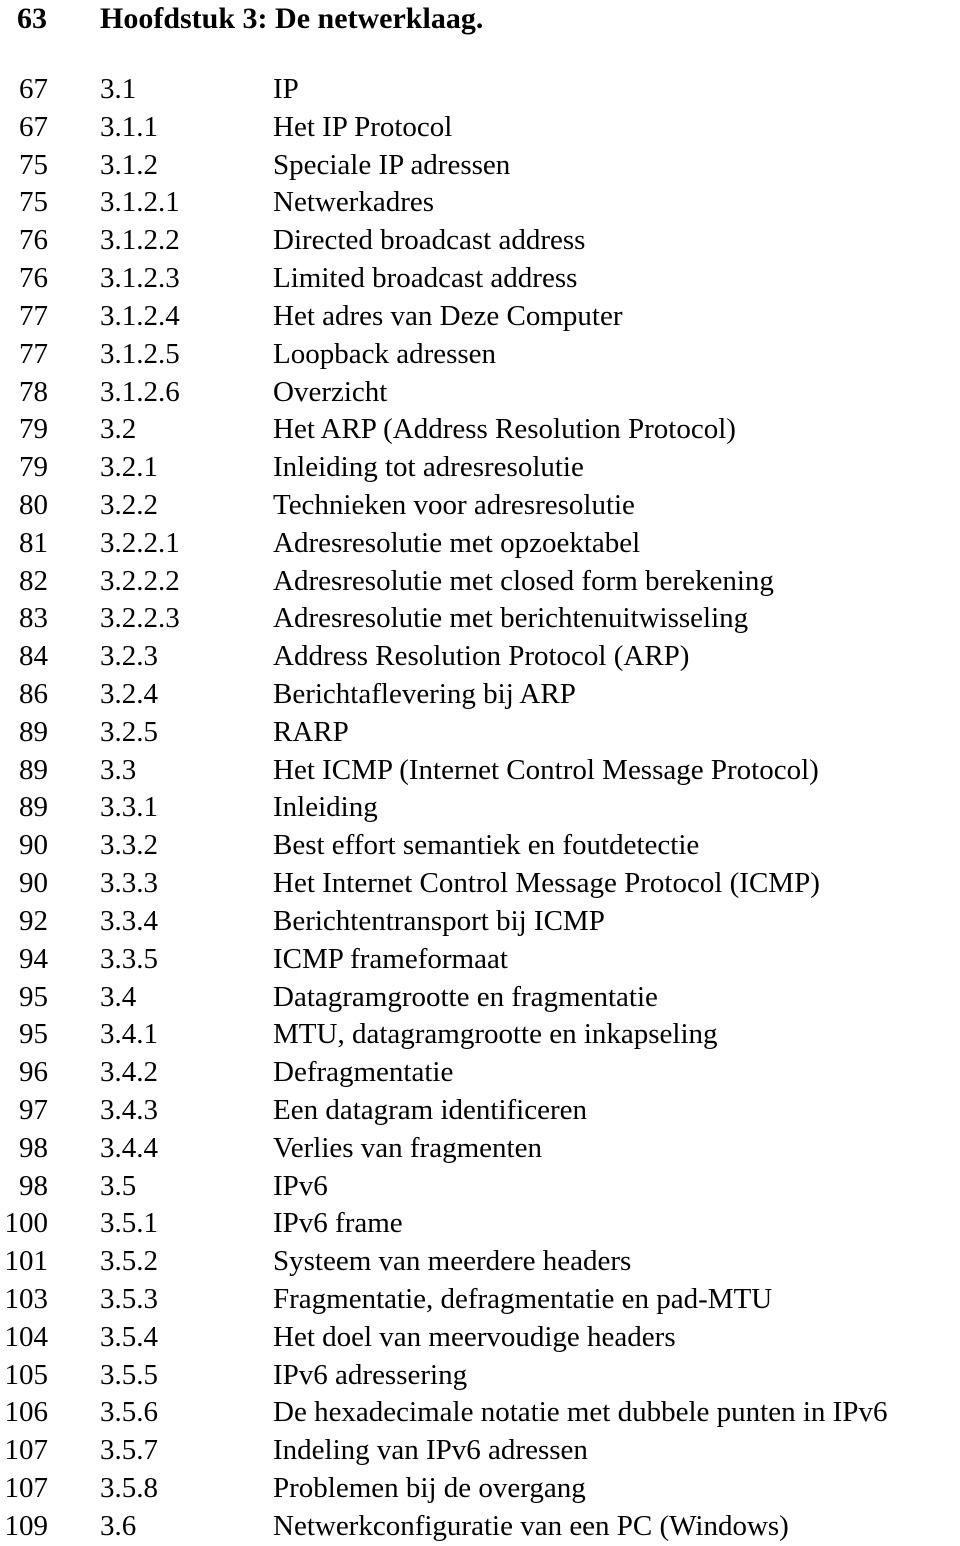  What do you see at coordinates (129, 1412) in the screenshot?
I see `toc-entry-section-number: 3.5.6` at bounding box center [129, 1412].